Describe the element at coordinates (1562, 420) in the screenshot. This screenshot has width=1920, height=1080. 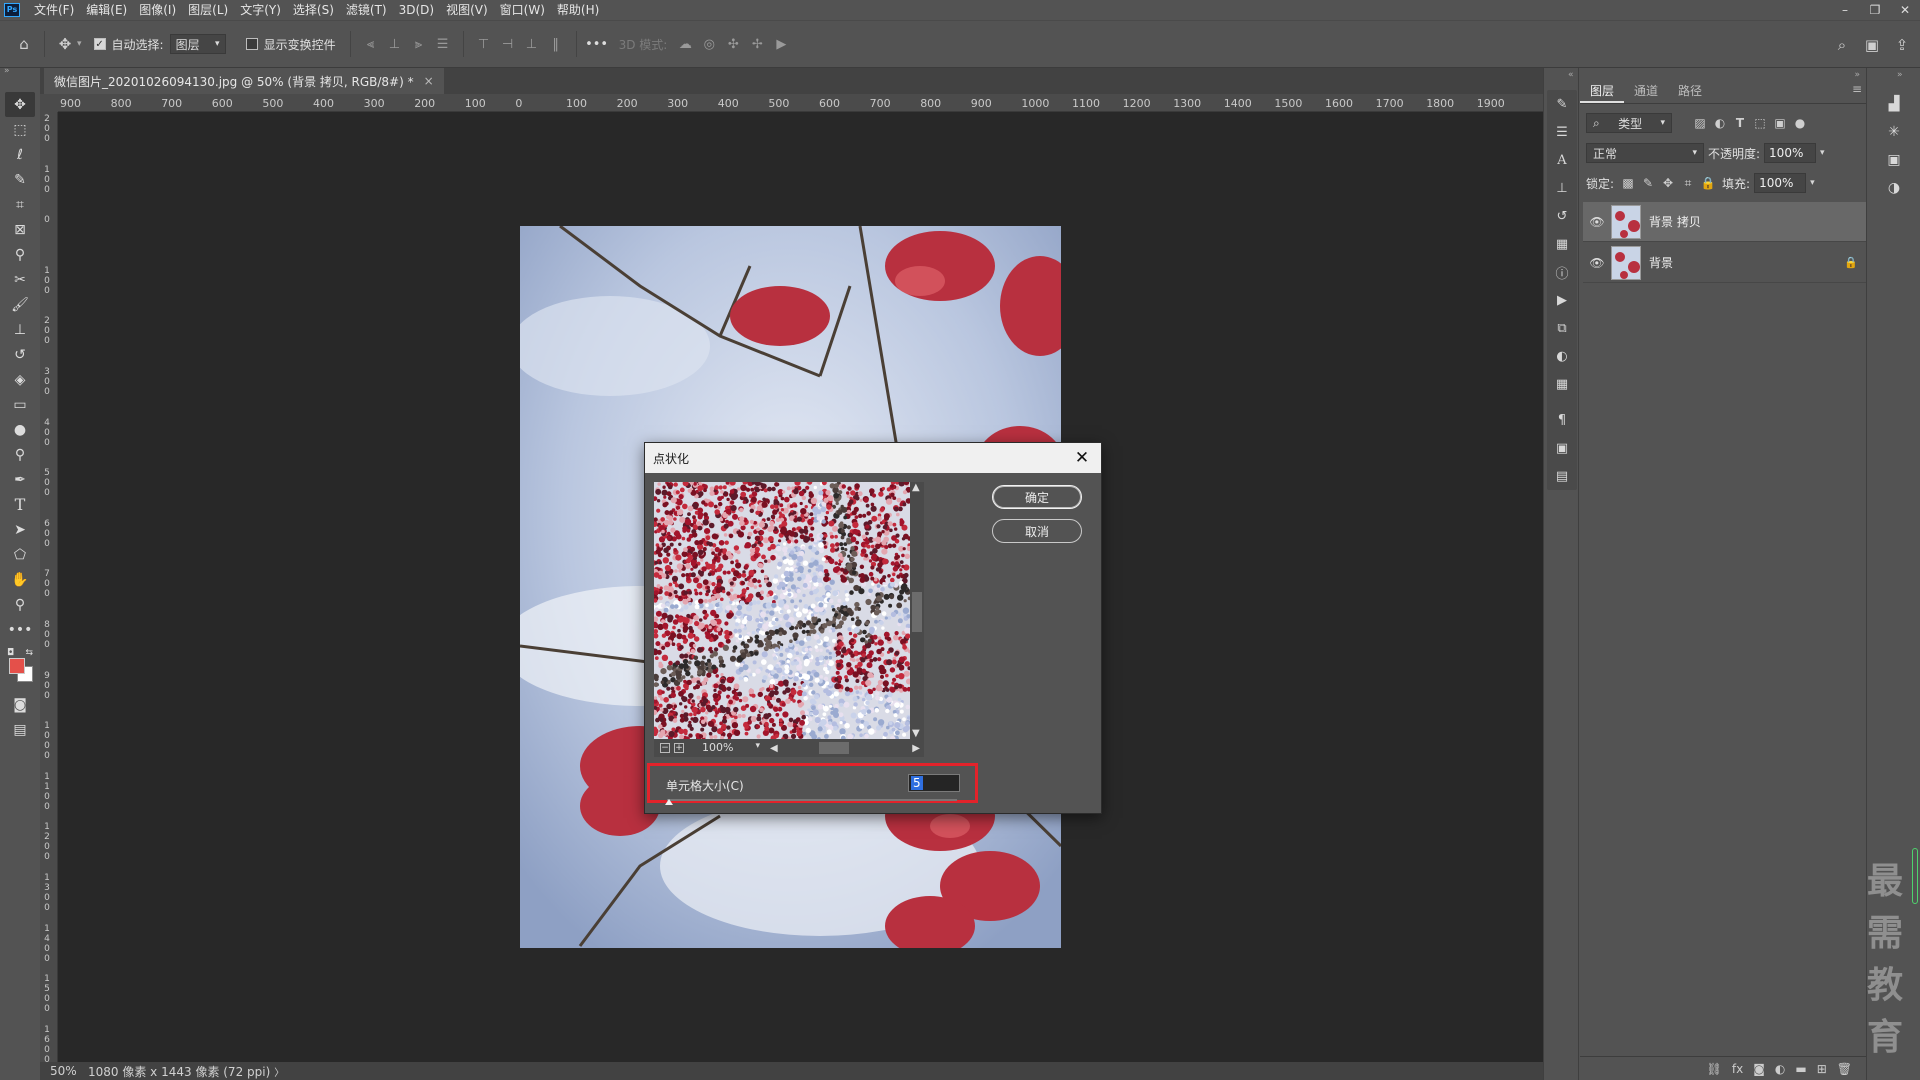
I see `paragraph-icon: ¶` at that location.